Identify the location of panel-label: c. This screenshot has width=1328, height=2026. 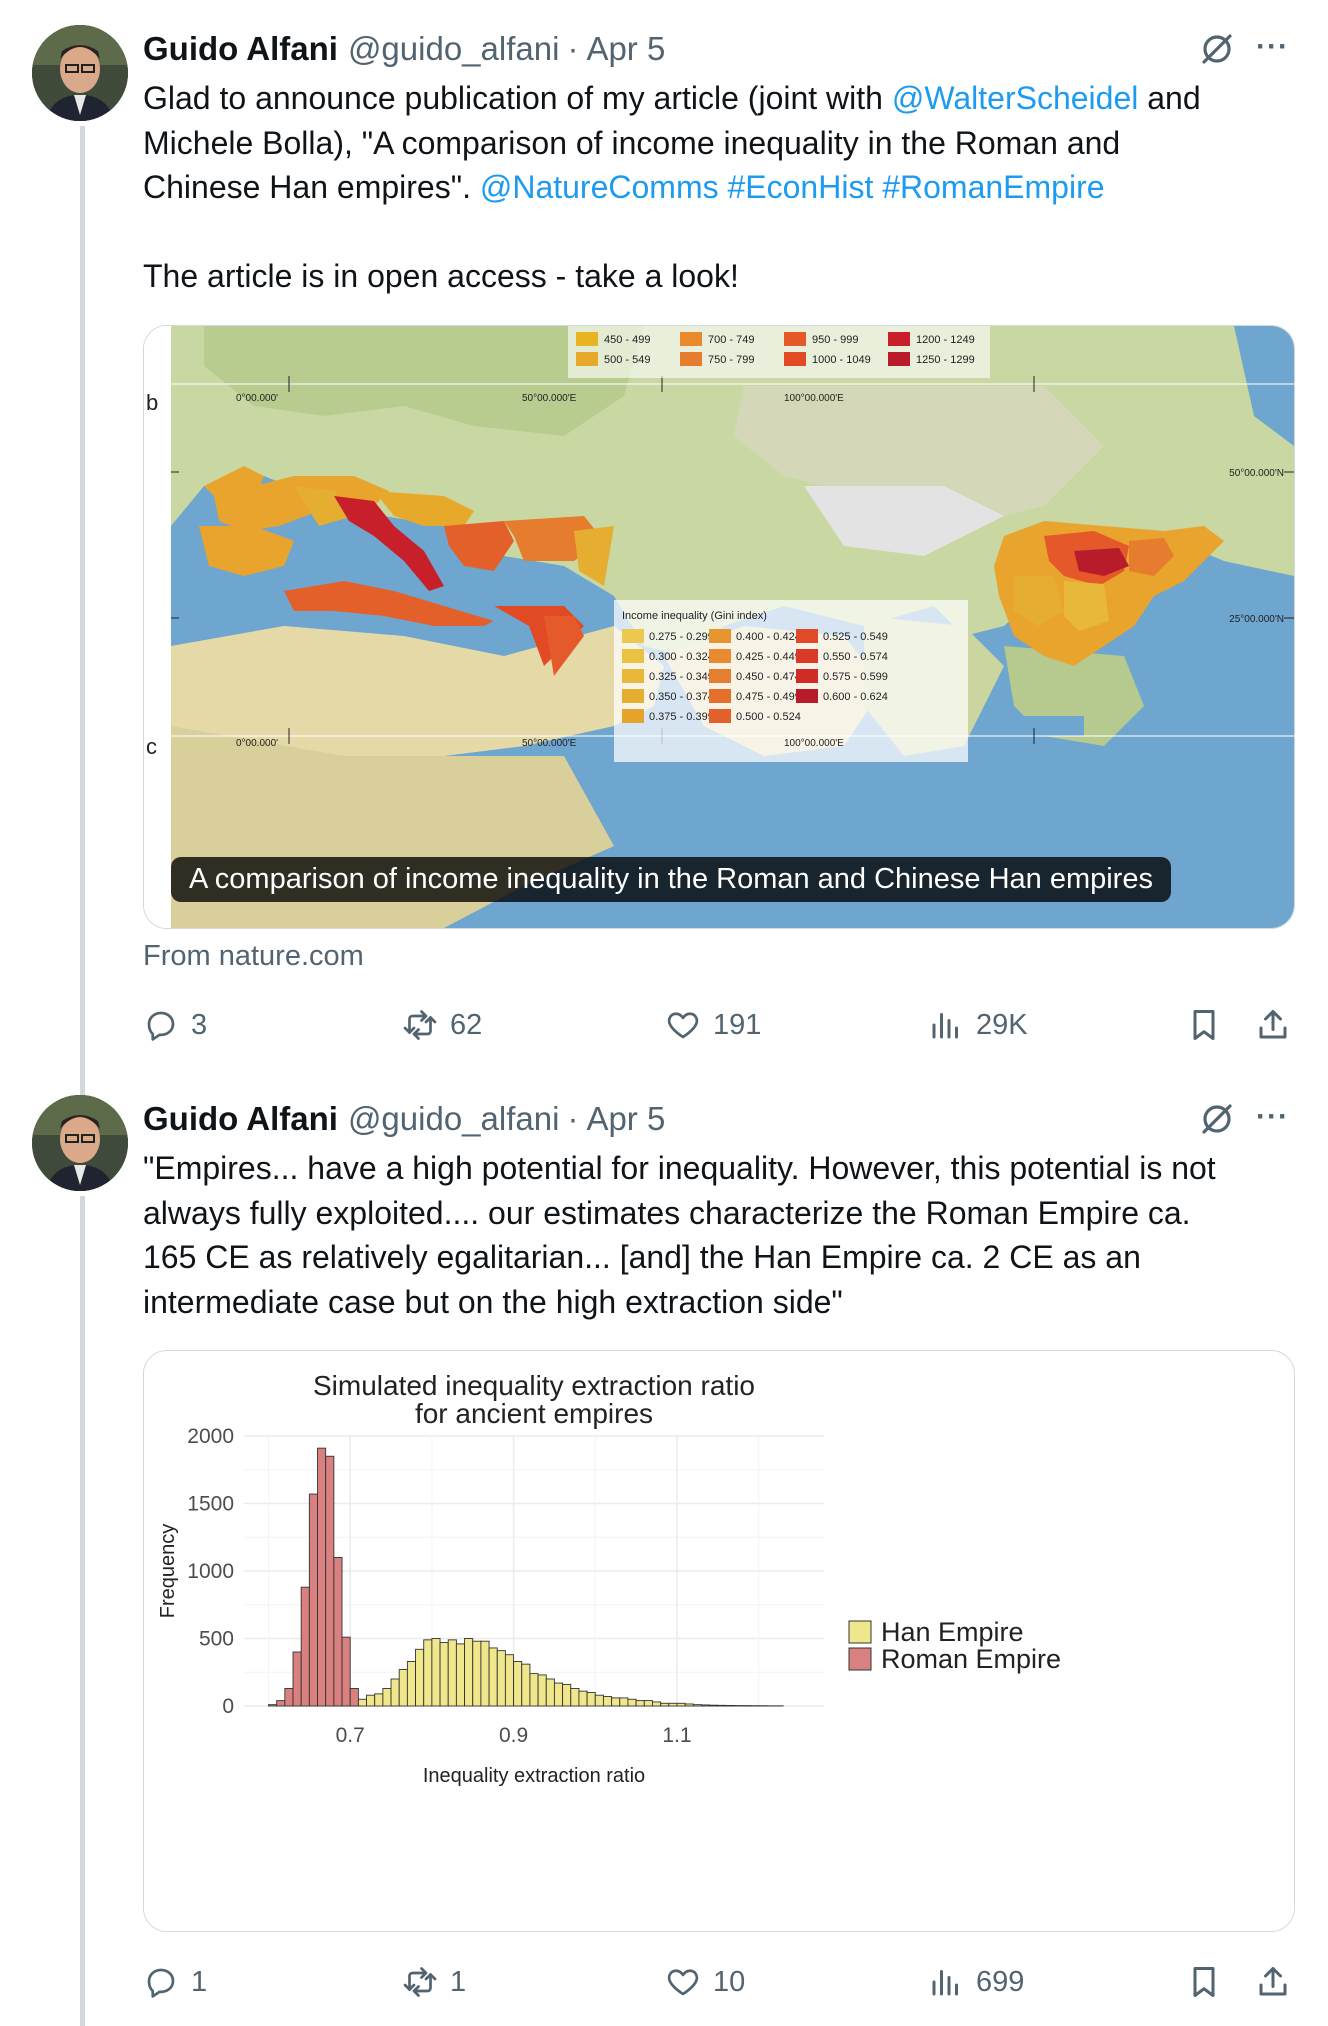
(151, 746).